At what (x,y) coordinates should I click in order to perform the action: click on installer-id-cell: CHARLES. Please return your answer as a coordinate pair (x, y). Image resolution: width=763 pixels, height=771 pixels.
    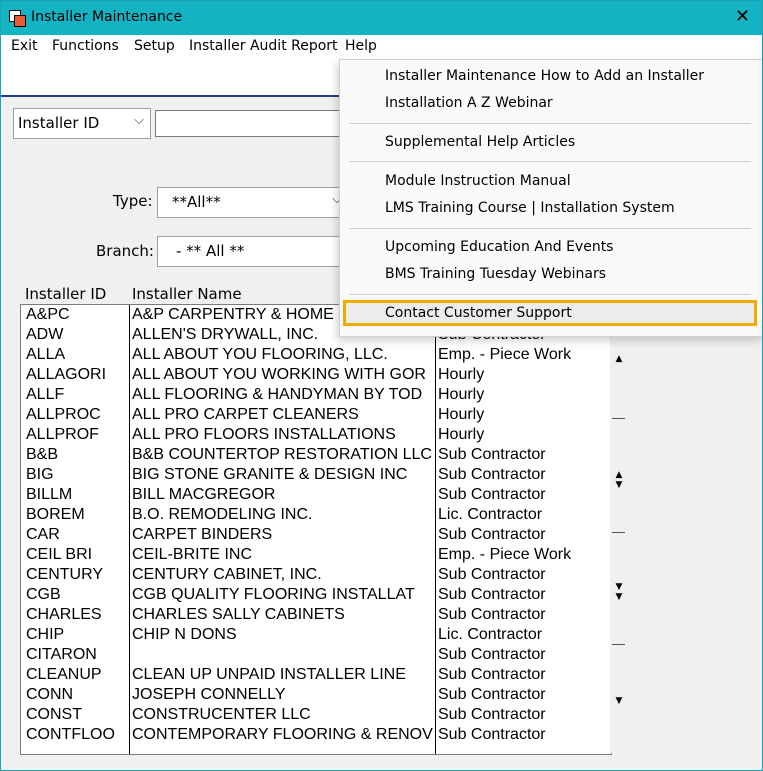
    Looking at the image, I should click on (64, 614).